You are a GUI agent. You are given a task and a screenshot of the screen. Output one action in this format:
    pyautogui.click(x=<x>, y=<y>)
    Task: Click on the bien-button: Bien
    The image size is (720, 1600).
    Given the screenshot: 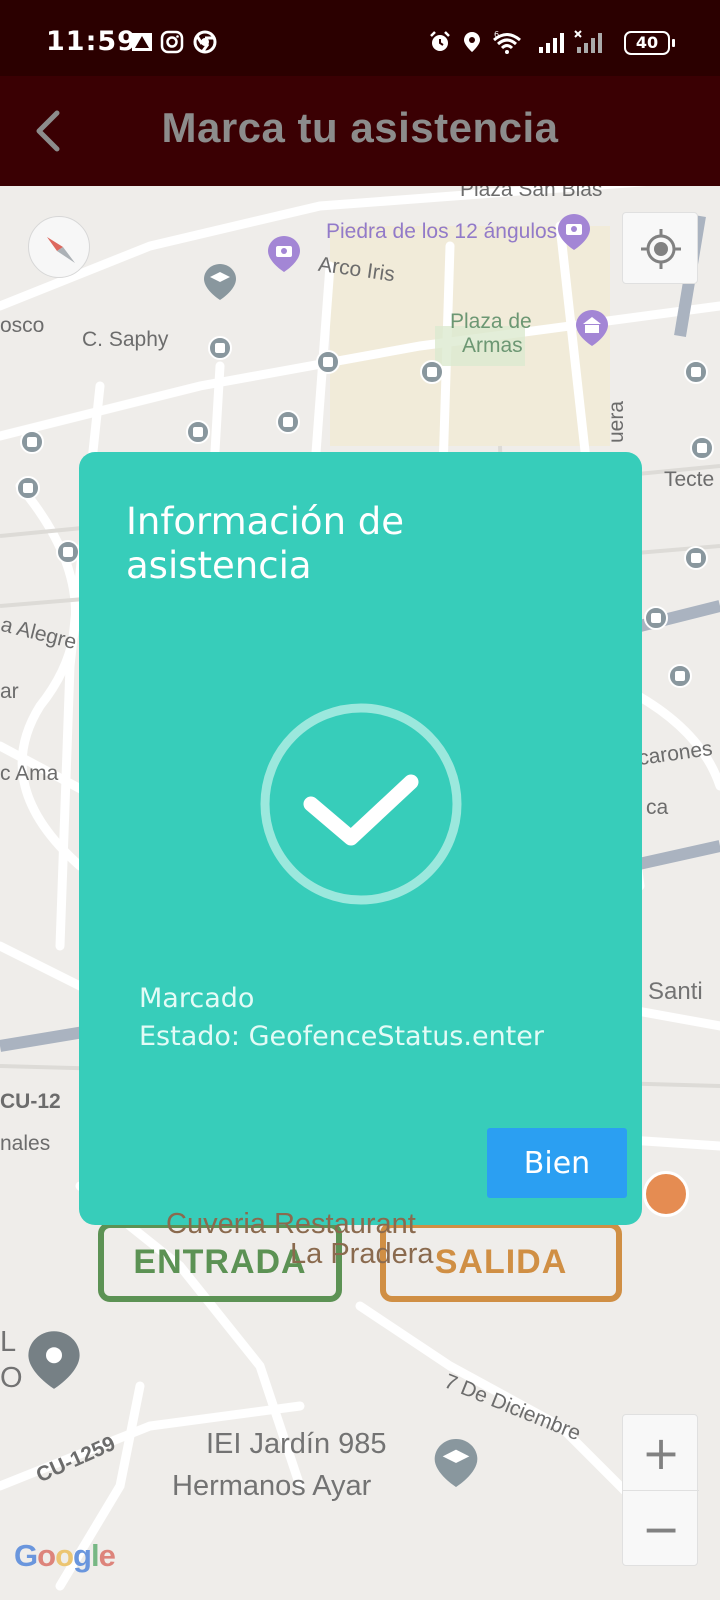 What is the action you would take?
    pyautogui.click(x=557, y=1163)
    